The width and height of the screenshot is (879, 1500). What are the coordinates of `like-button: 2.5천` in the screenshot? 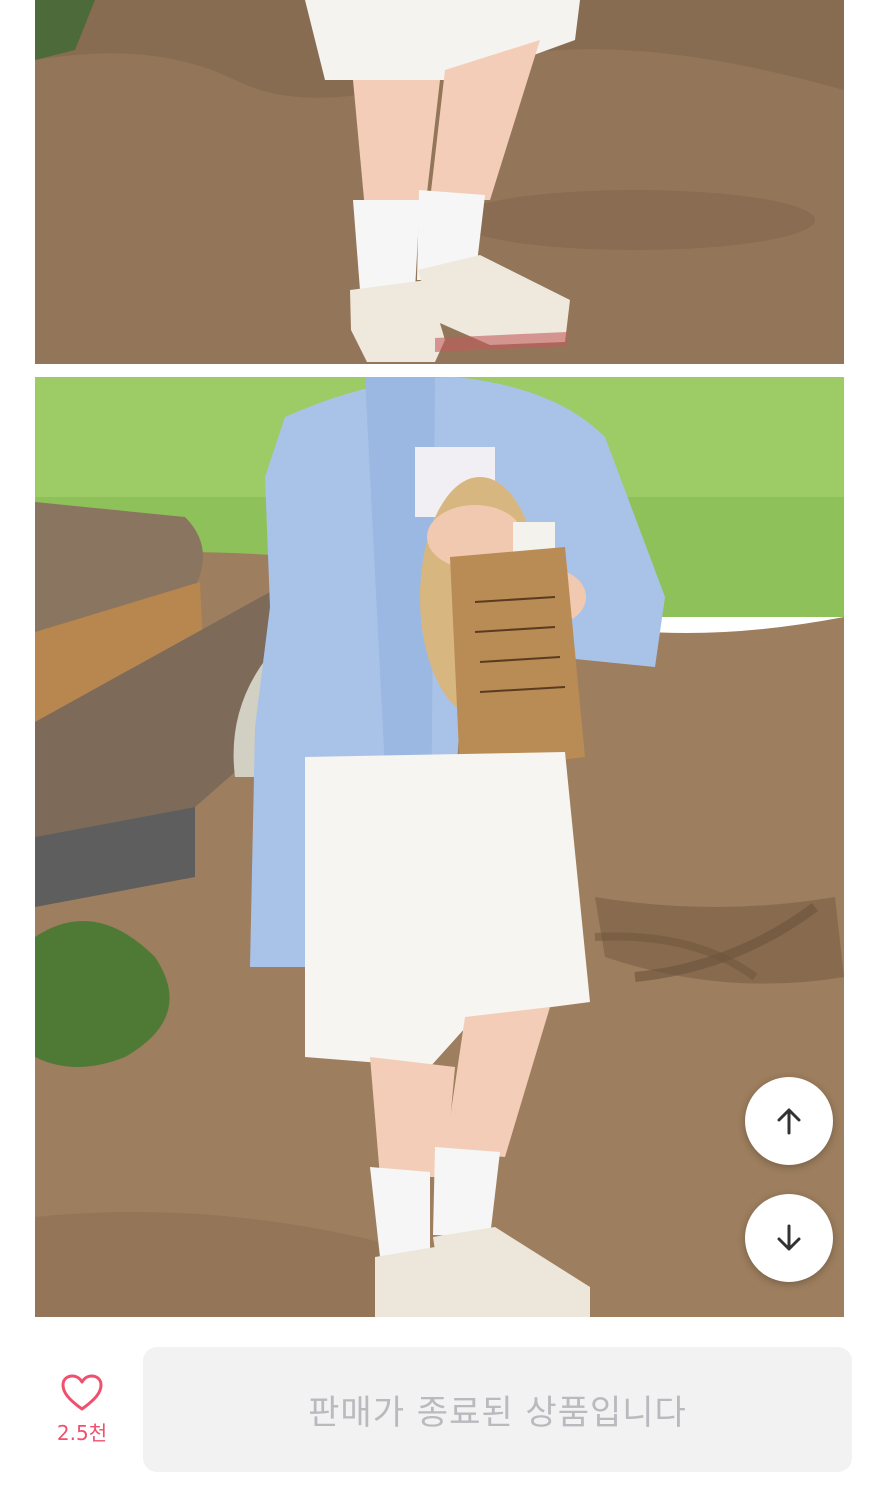 It's located at (82, 1418).